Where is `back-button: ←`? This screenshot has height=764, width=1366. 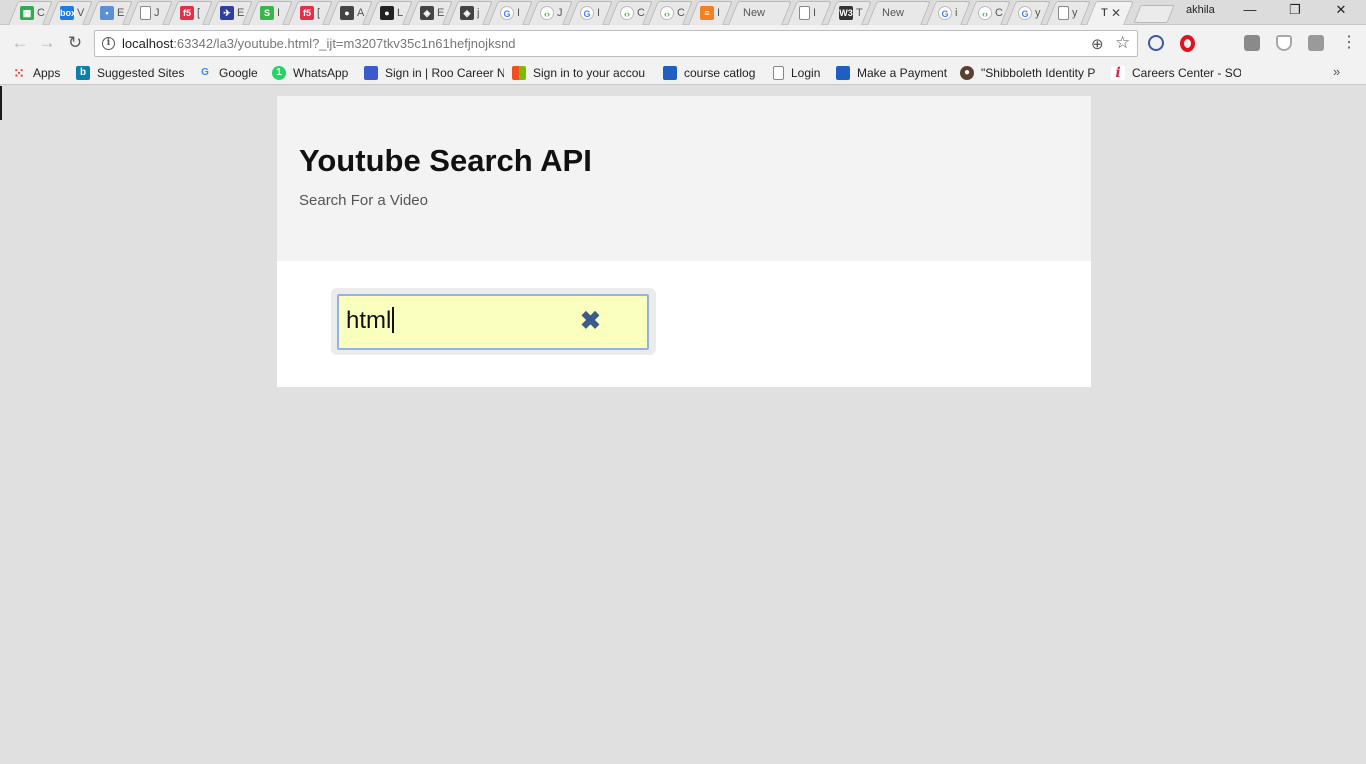
back-button: ← is located at coordinates (20, 43).